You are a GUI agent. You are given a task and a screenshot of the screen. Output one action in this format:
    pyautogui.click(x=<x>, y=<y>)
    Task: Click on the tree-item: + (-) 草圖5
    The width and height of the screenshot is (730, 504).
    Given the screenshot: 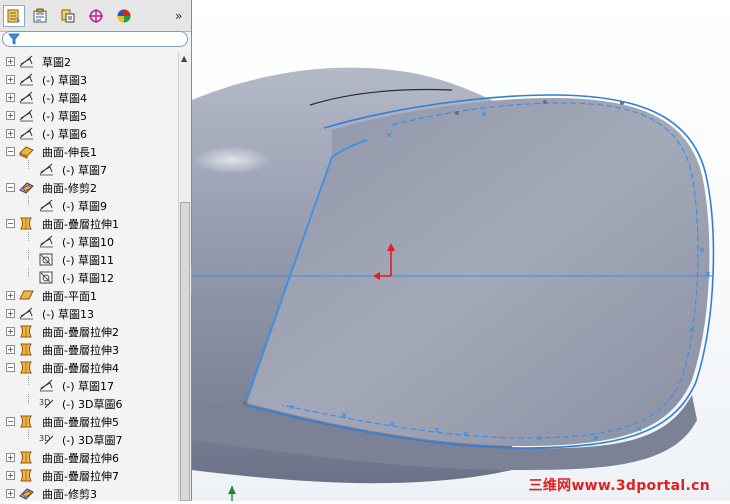 What is the action you would take?
    pyautogui.click(x=89, y=115)
    